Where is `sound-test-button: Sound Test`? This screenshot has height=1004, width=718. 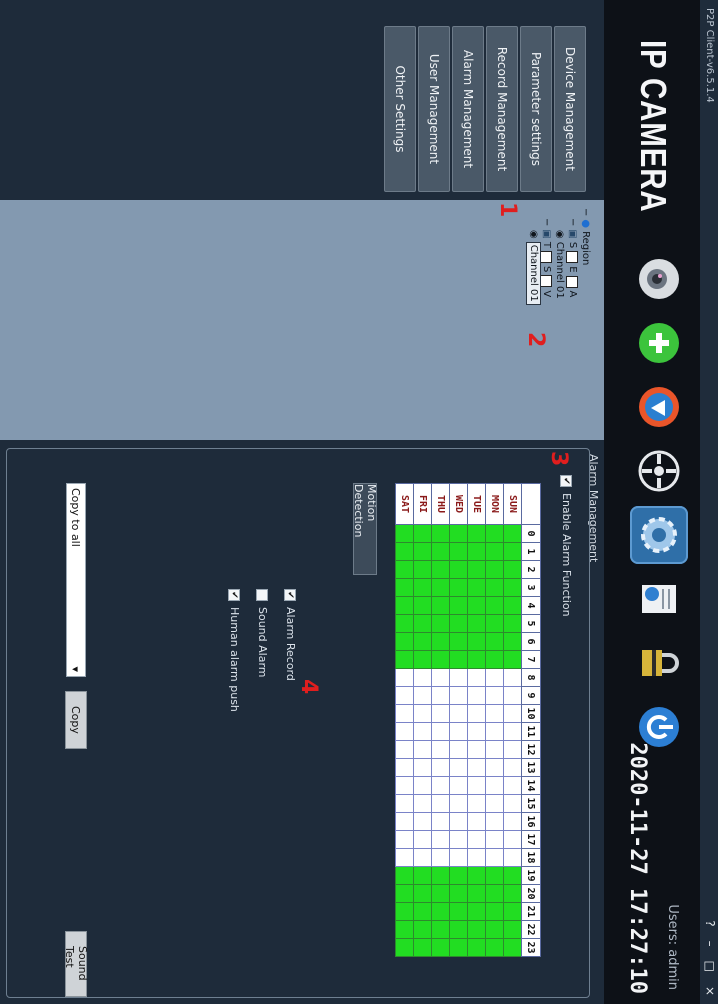
sound-test-button: Sound Test is located at coordinates (76, 964).